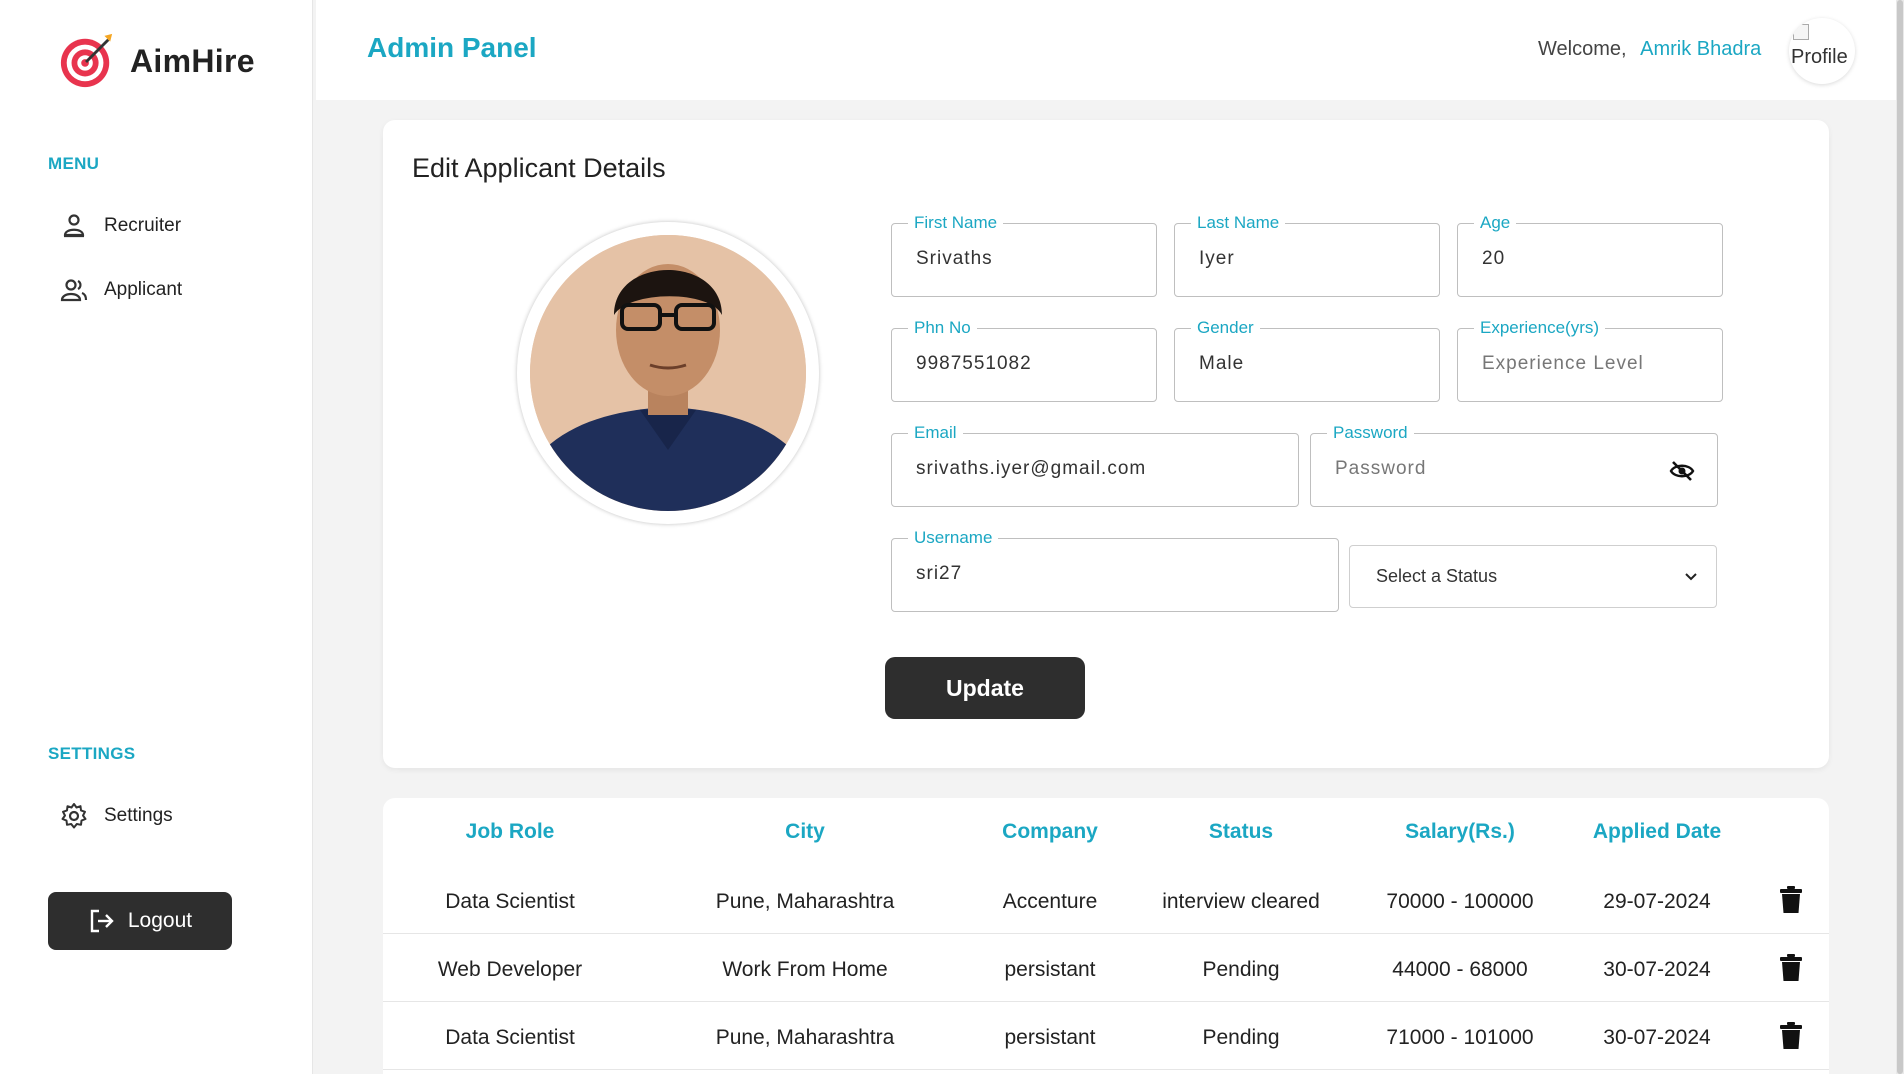  Describe the element at coordinates (1241, 832) in the screenshot. I see `column-header: Status` at that location.